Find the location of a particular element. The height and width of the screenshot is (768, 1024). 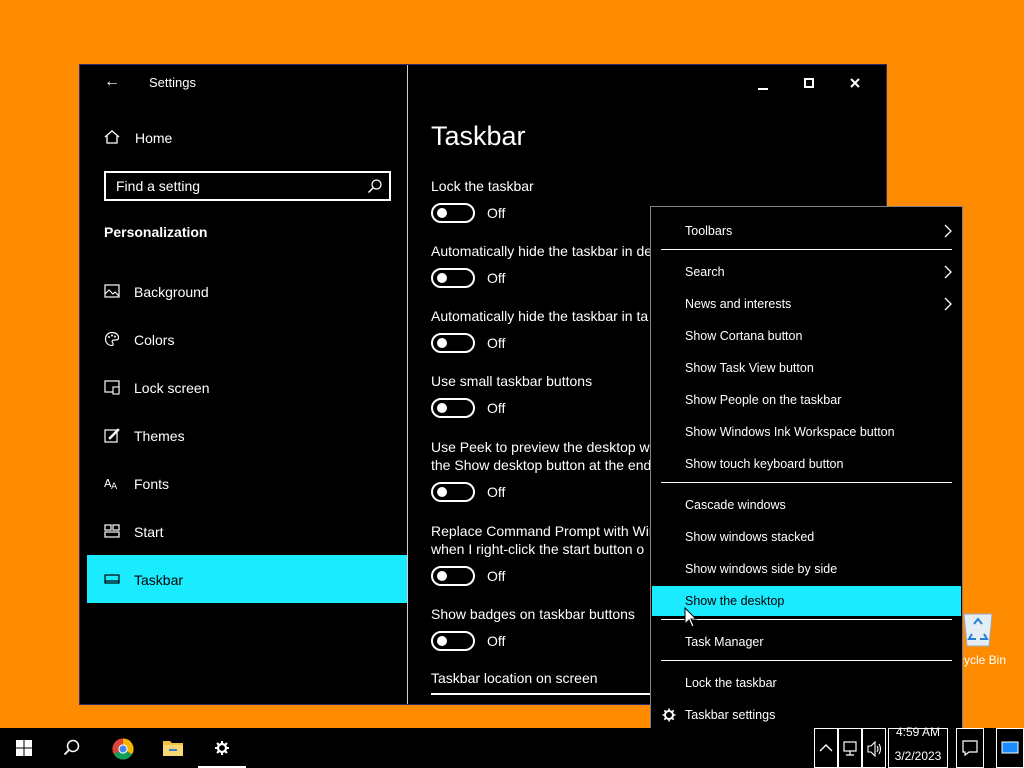

sidebar-item-label: Themes is located at coordinates (159, 436).